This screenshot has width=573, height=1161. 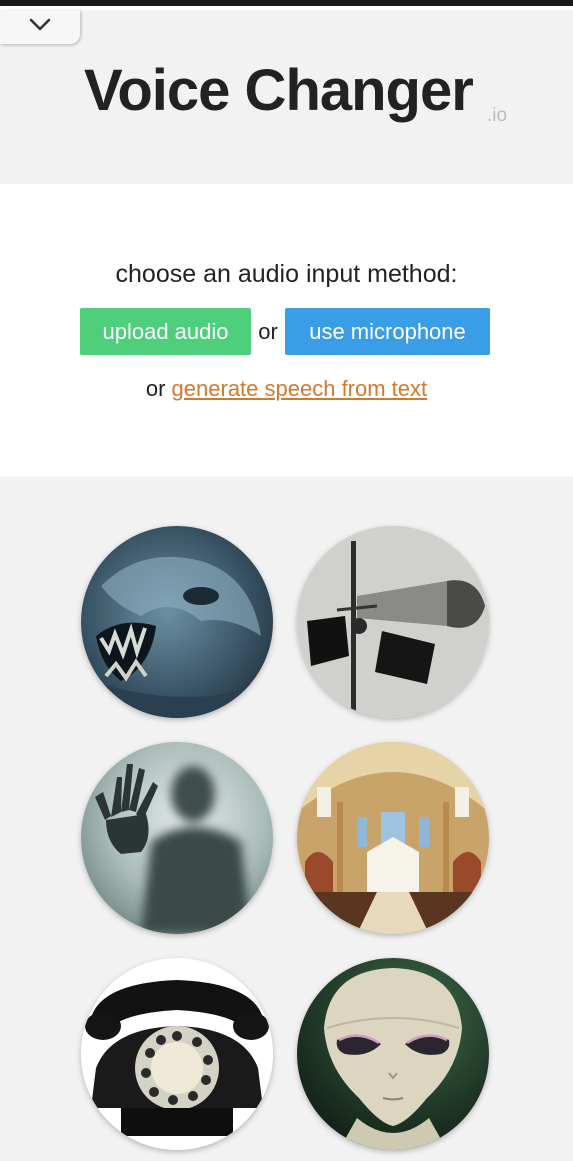 I want to click on voice-telephone, so click(x=177, y=1054).